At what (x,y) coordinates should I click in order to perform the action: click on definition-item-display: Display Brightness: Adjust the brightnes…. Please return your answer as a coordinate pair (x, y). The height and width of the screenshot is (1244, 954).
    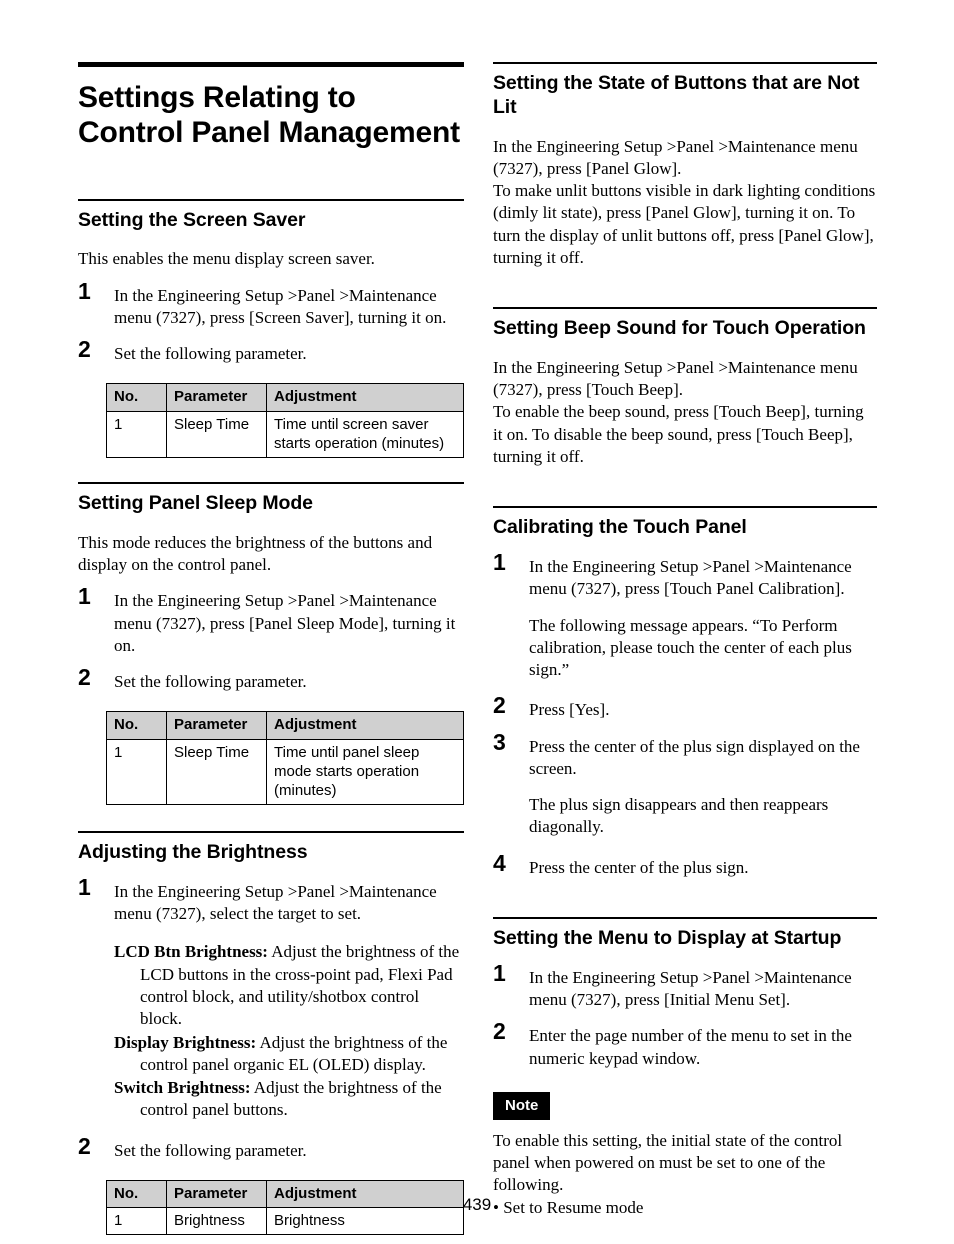
    Looking at the image, I should click on (289, 1054).